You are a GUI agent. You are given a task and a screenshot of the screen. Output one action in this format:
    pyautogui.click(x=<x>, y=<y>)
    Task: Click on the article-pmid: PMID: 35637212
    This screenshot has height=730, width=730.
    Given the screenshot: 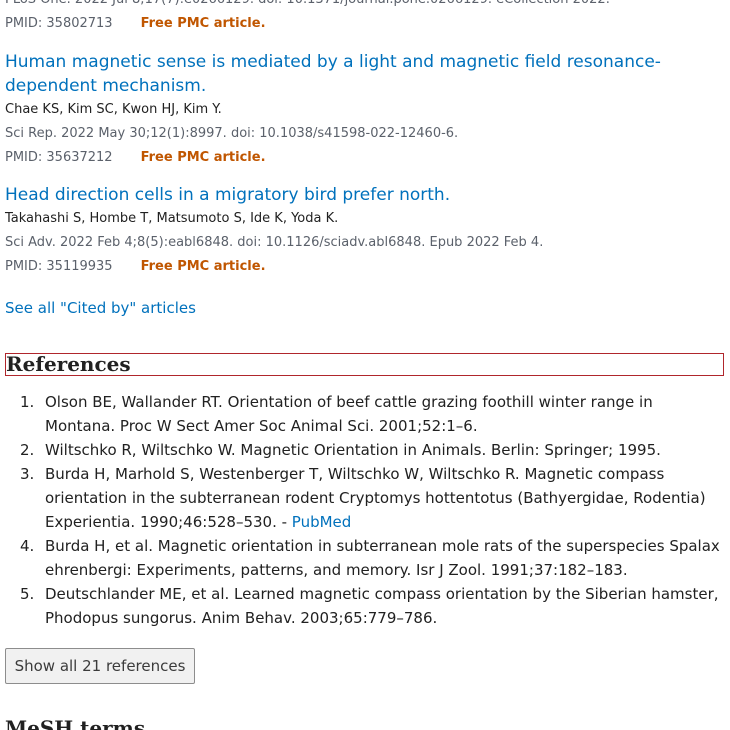 What is the action you would take?
    pyautogui.click(x=59, y=157)
    